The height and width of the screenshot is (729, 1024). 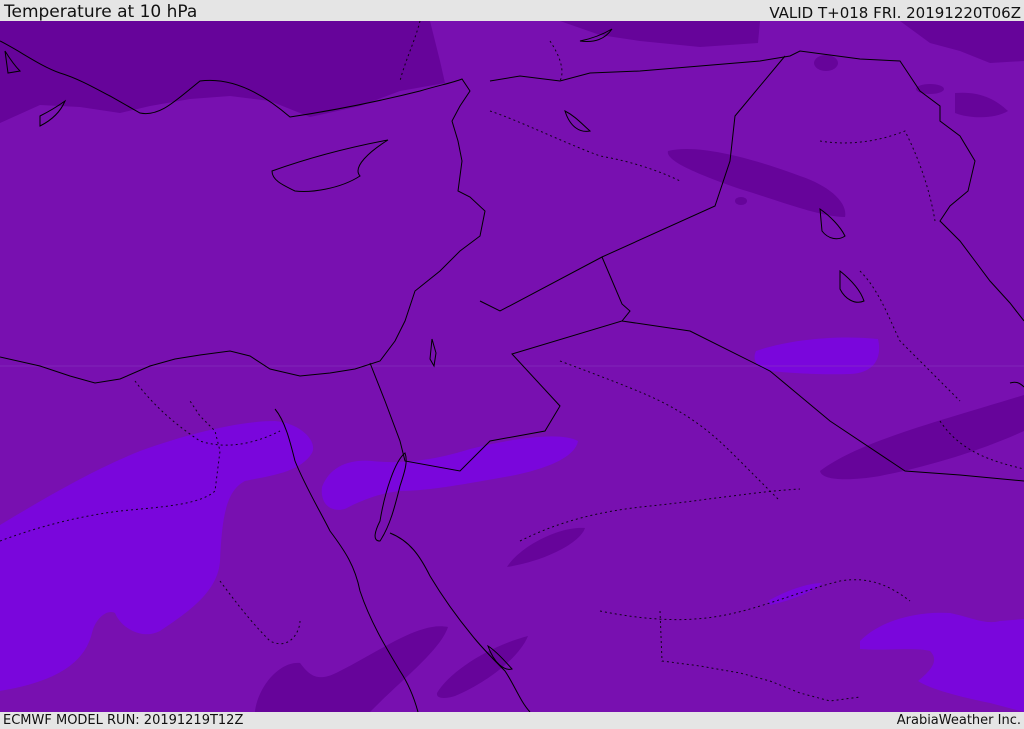 What do you see at coordinates (123, 720) in the screenshot?
I see `model-run: ECMWF MODEL RUN: 20191219T12Z` at bounding box center [123, 720].